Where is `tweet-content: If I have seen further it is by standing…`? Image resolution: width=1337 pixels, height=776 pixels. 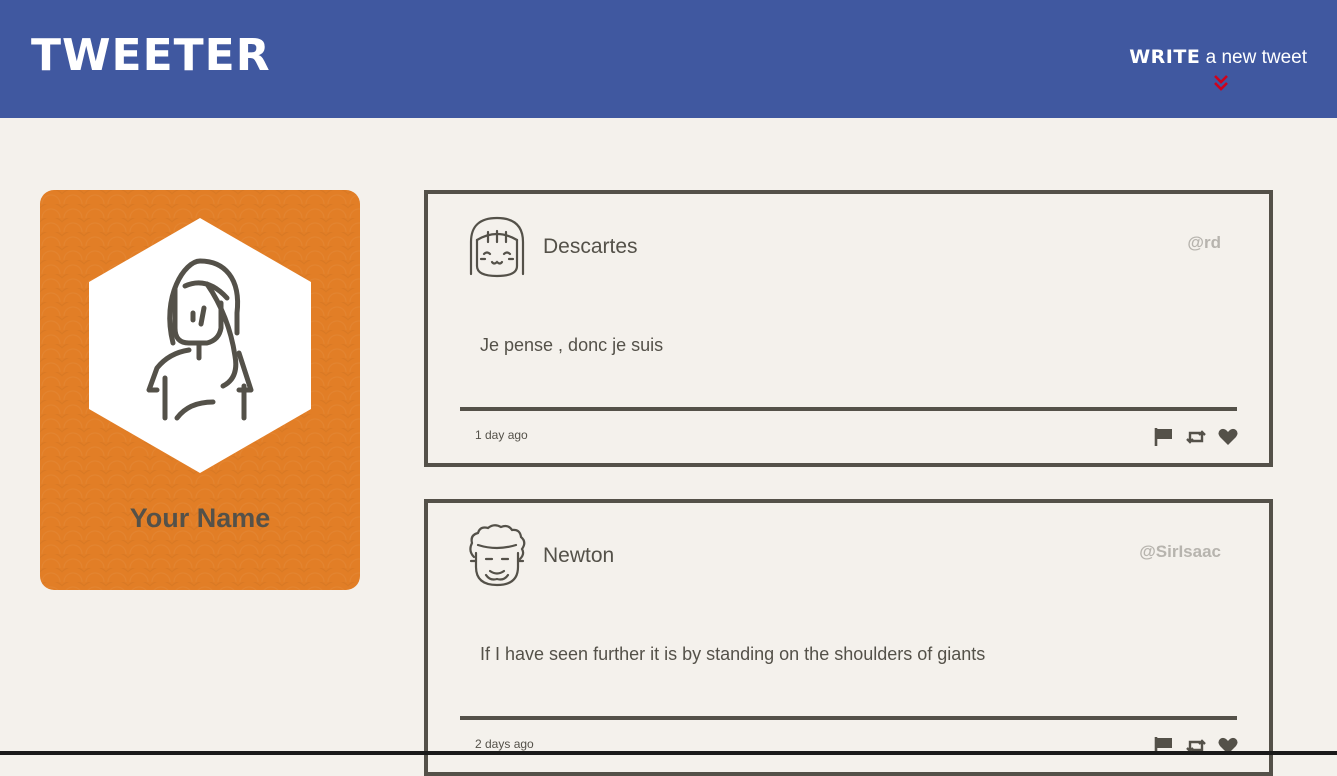 tweet-content: If I have seen further it is by standing… is located at coordinates (733, 654).